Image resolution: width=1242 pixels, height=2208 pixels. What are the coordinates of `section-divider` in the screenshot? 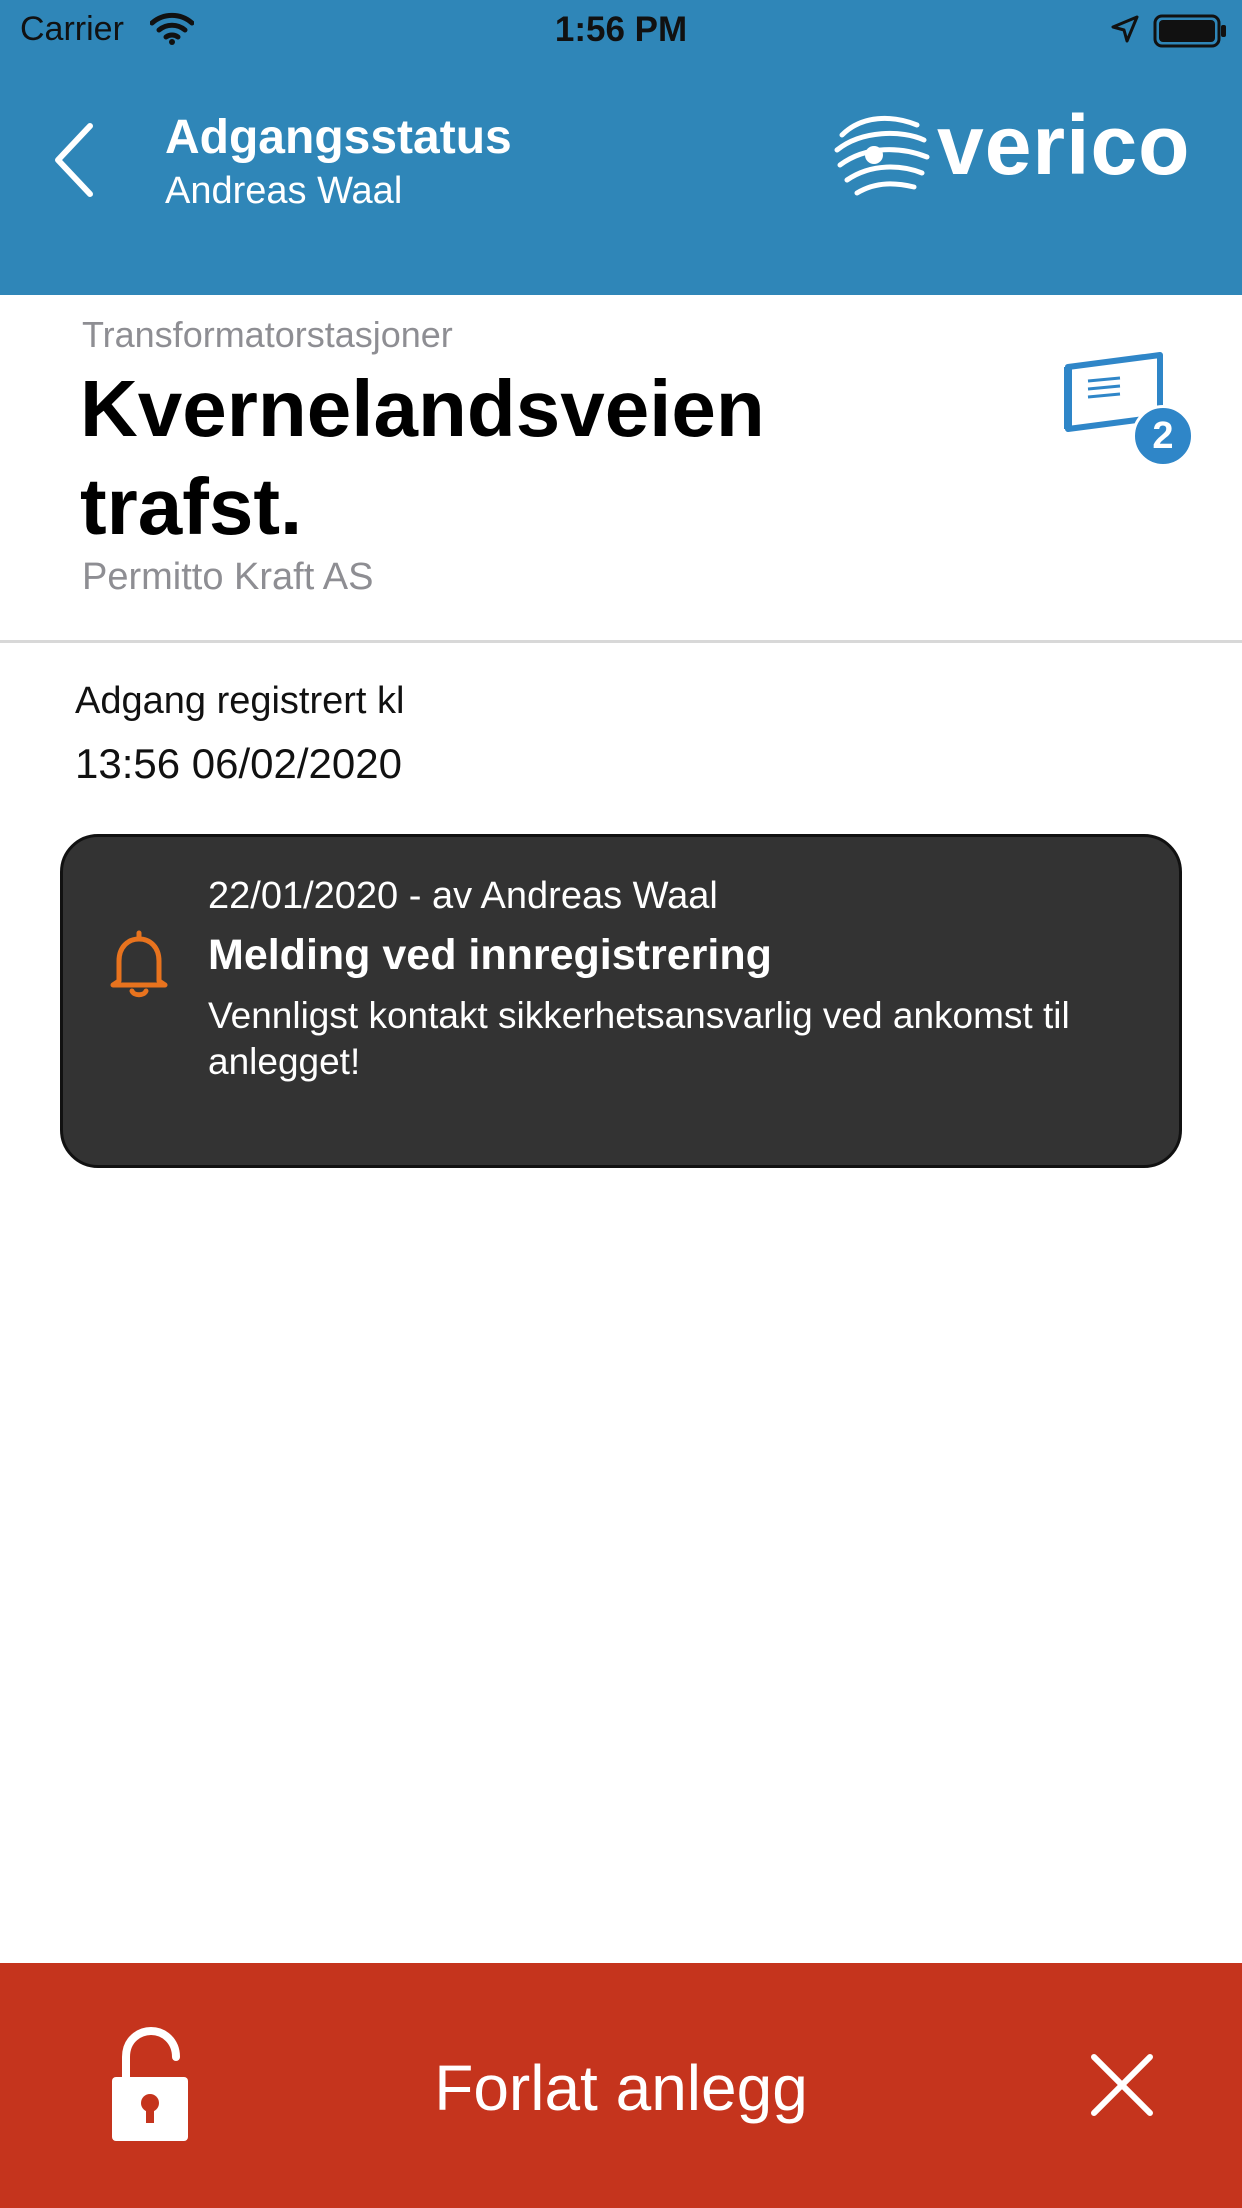 It's located at (621, 641).